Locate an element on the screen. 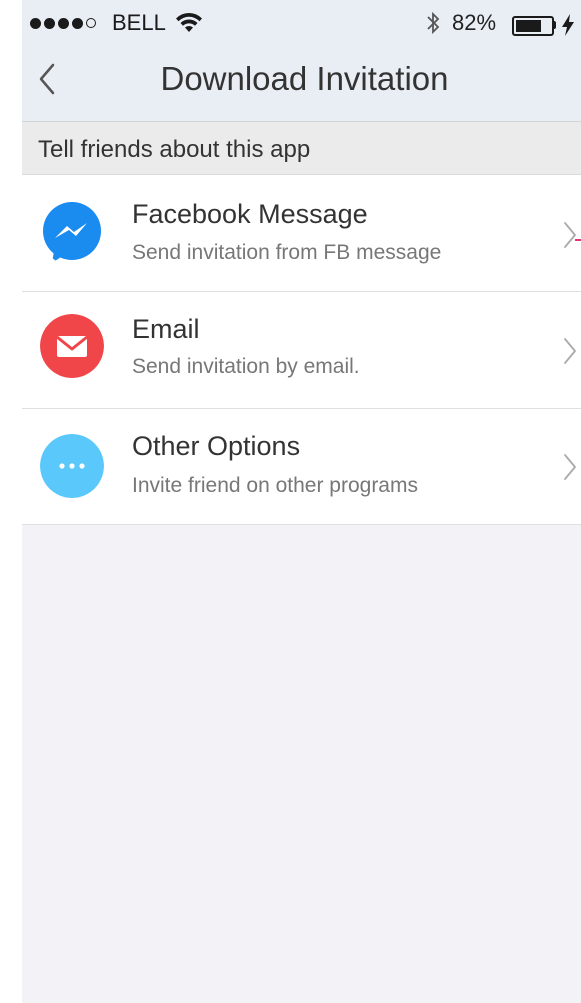  option-subtitle: Invite friend on other programs is located at coordinates (275, 485).